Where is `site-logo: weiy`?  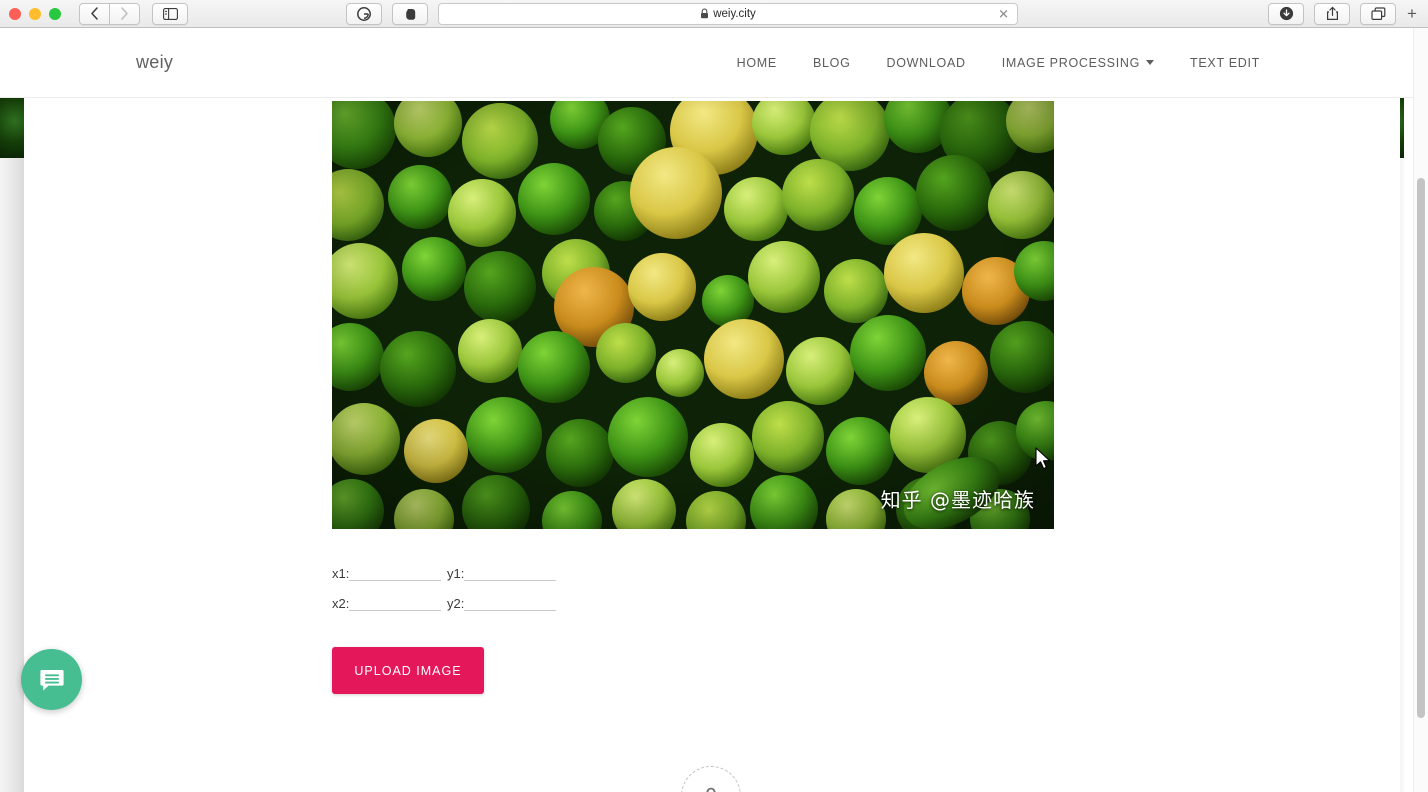 site-logo: weiy is located at coordinates (154, 62).